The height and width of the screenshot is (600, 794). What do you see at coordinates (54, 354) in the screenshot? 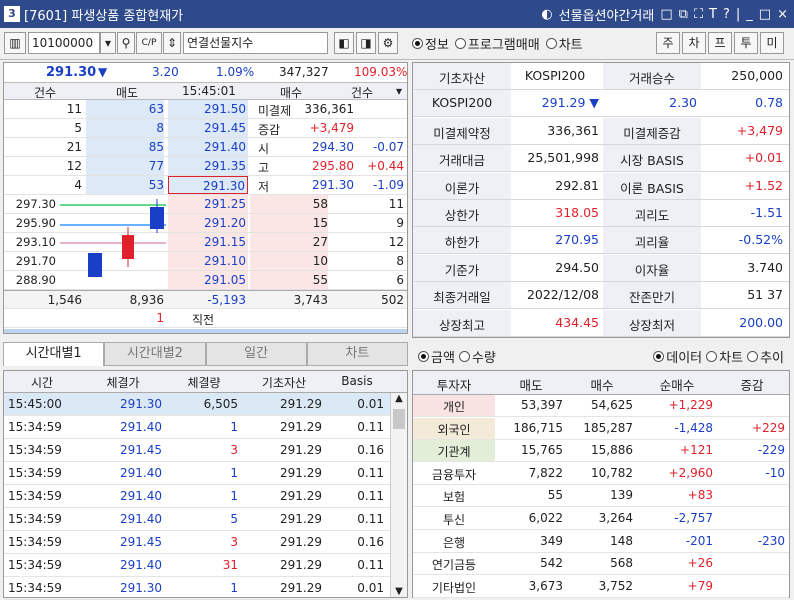
I see `tab-time1: 시간대별1` at bounding box center [54, 354].